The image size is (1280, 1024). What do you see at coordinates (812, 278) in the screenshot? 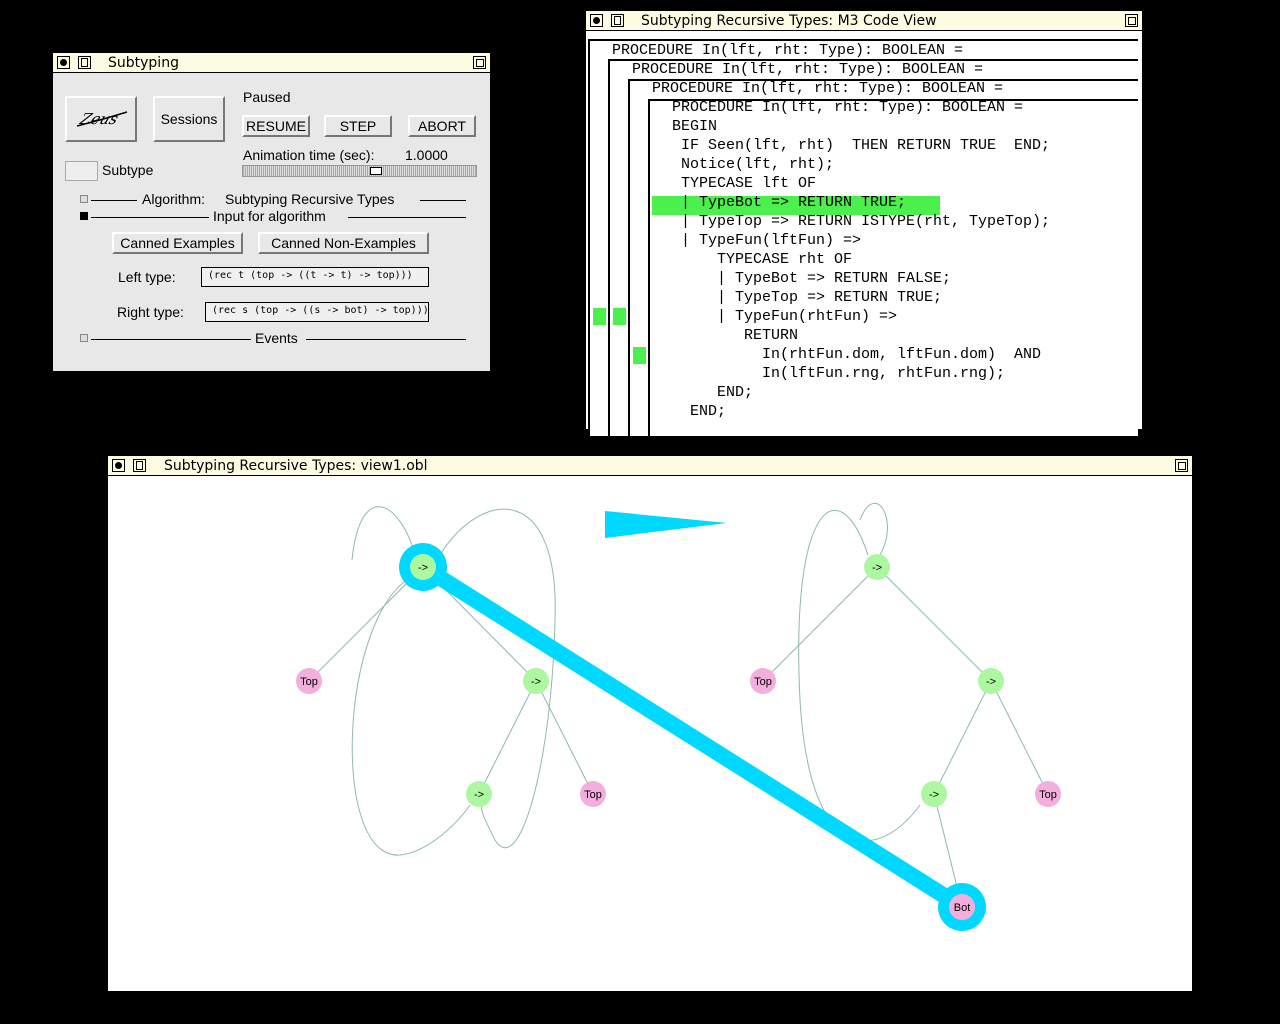
I see `code-line: | TypeBot => RETURN FALSE;` at bounding box center [812, 278].